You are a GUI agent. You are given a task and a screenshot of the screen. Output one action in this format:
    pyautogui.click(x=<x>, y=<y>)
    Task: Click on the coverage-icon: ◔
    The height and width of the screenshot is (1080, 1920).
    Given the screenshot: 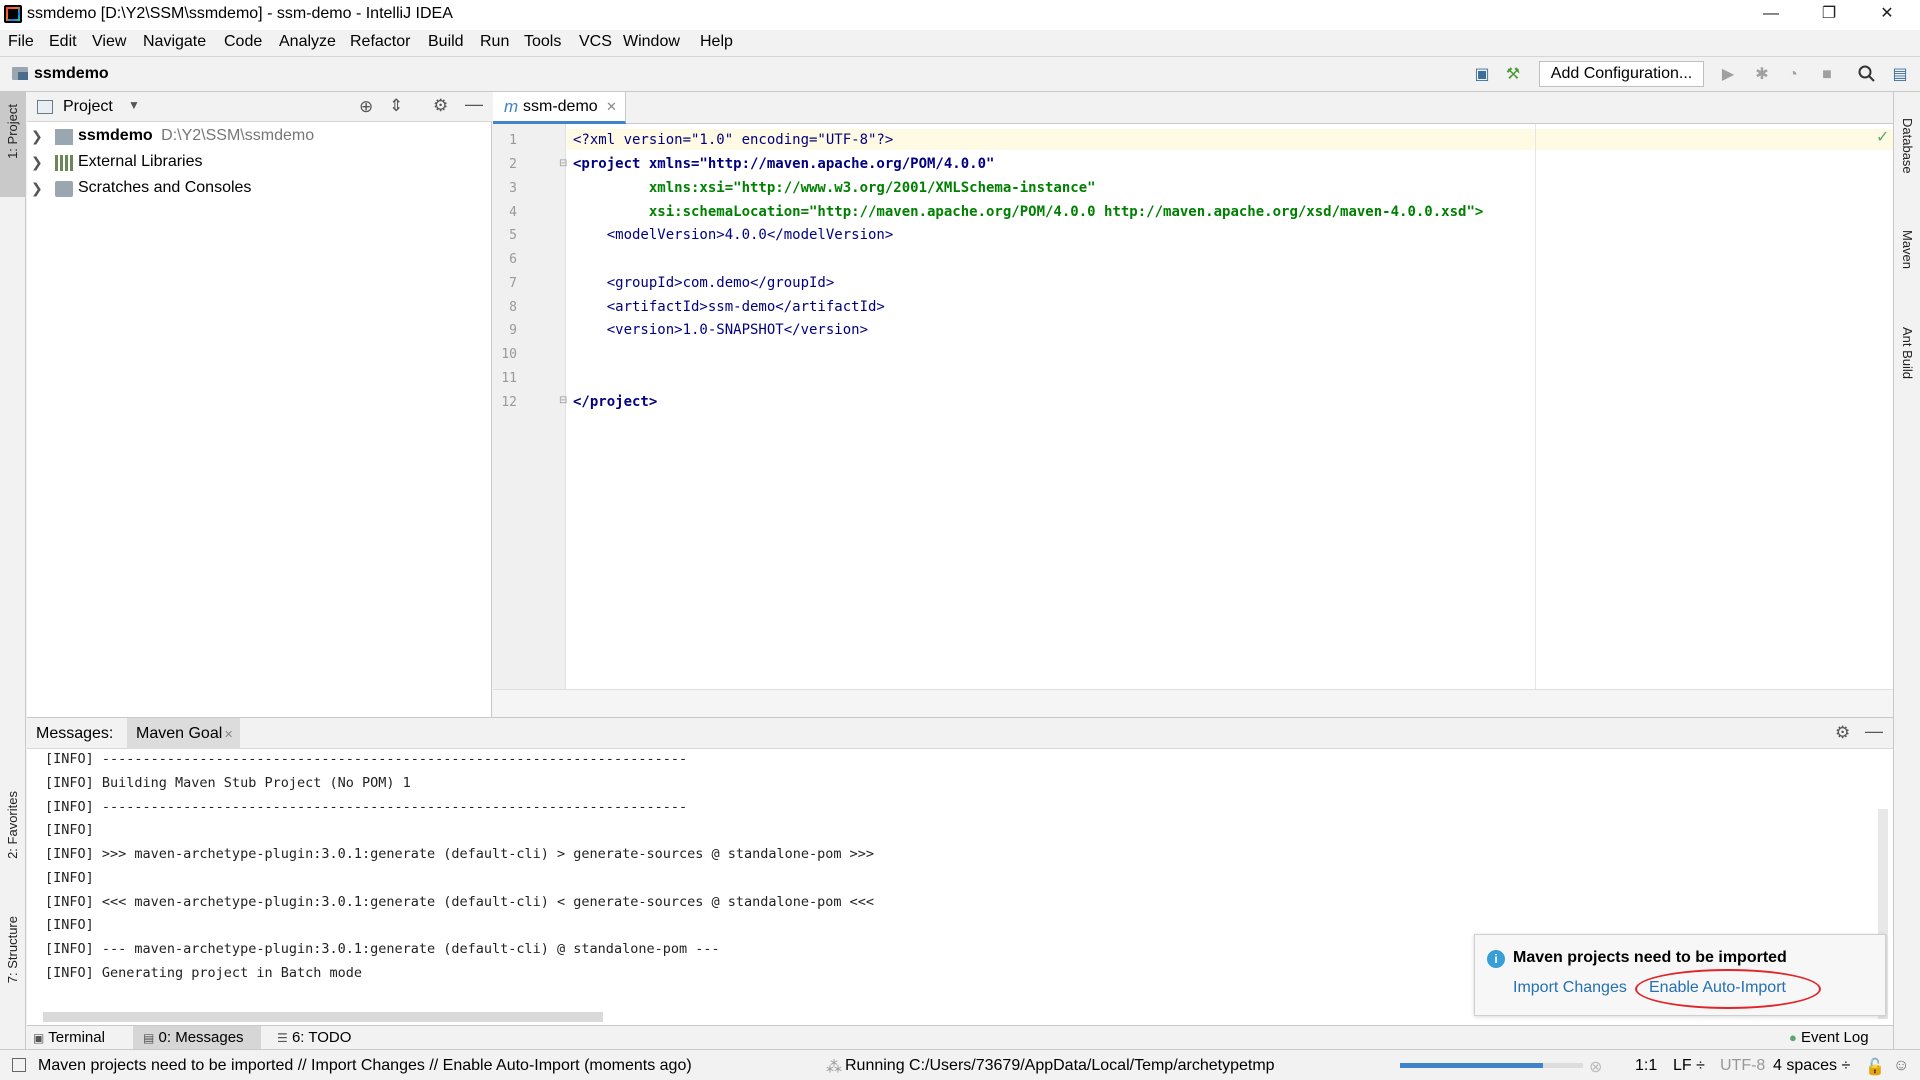 What is the action you would take?
    pyautogui.click(x=1793, y=75)
    